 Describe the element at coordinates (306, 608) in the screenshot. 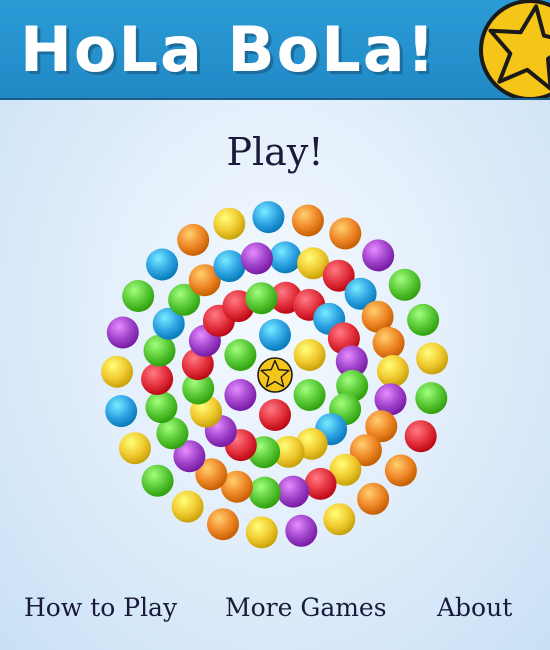

I see `more-games-link: More Games` at that location.